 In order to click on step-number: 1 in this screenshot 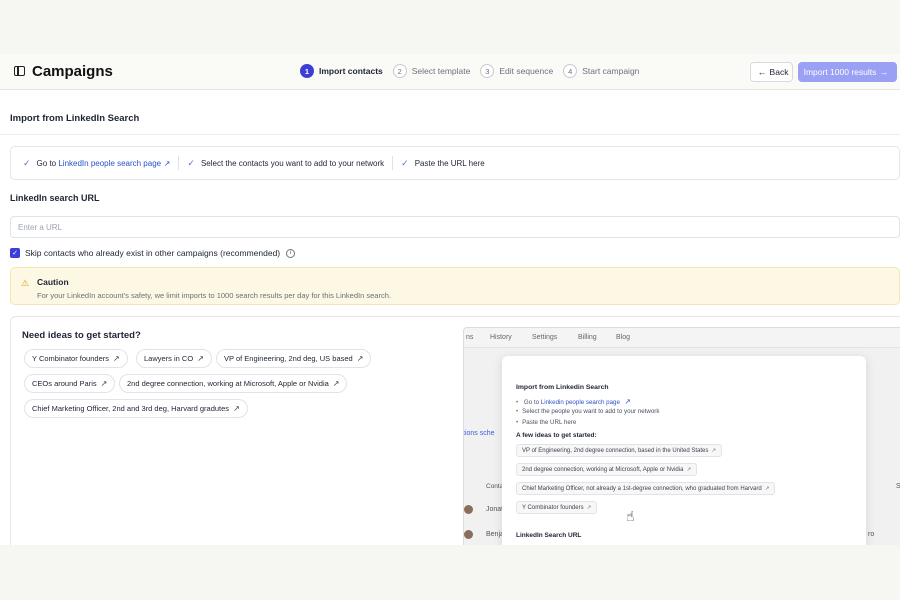, I will do `click(307, 71)`.